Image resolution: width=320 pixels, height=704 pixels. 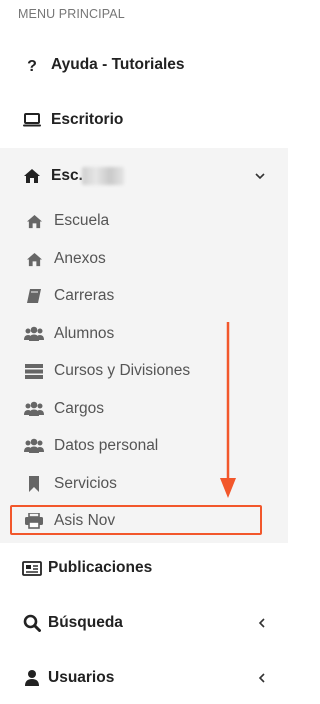 I want to click on question-icon: ?, so click(x=32, y=65).